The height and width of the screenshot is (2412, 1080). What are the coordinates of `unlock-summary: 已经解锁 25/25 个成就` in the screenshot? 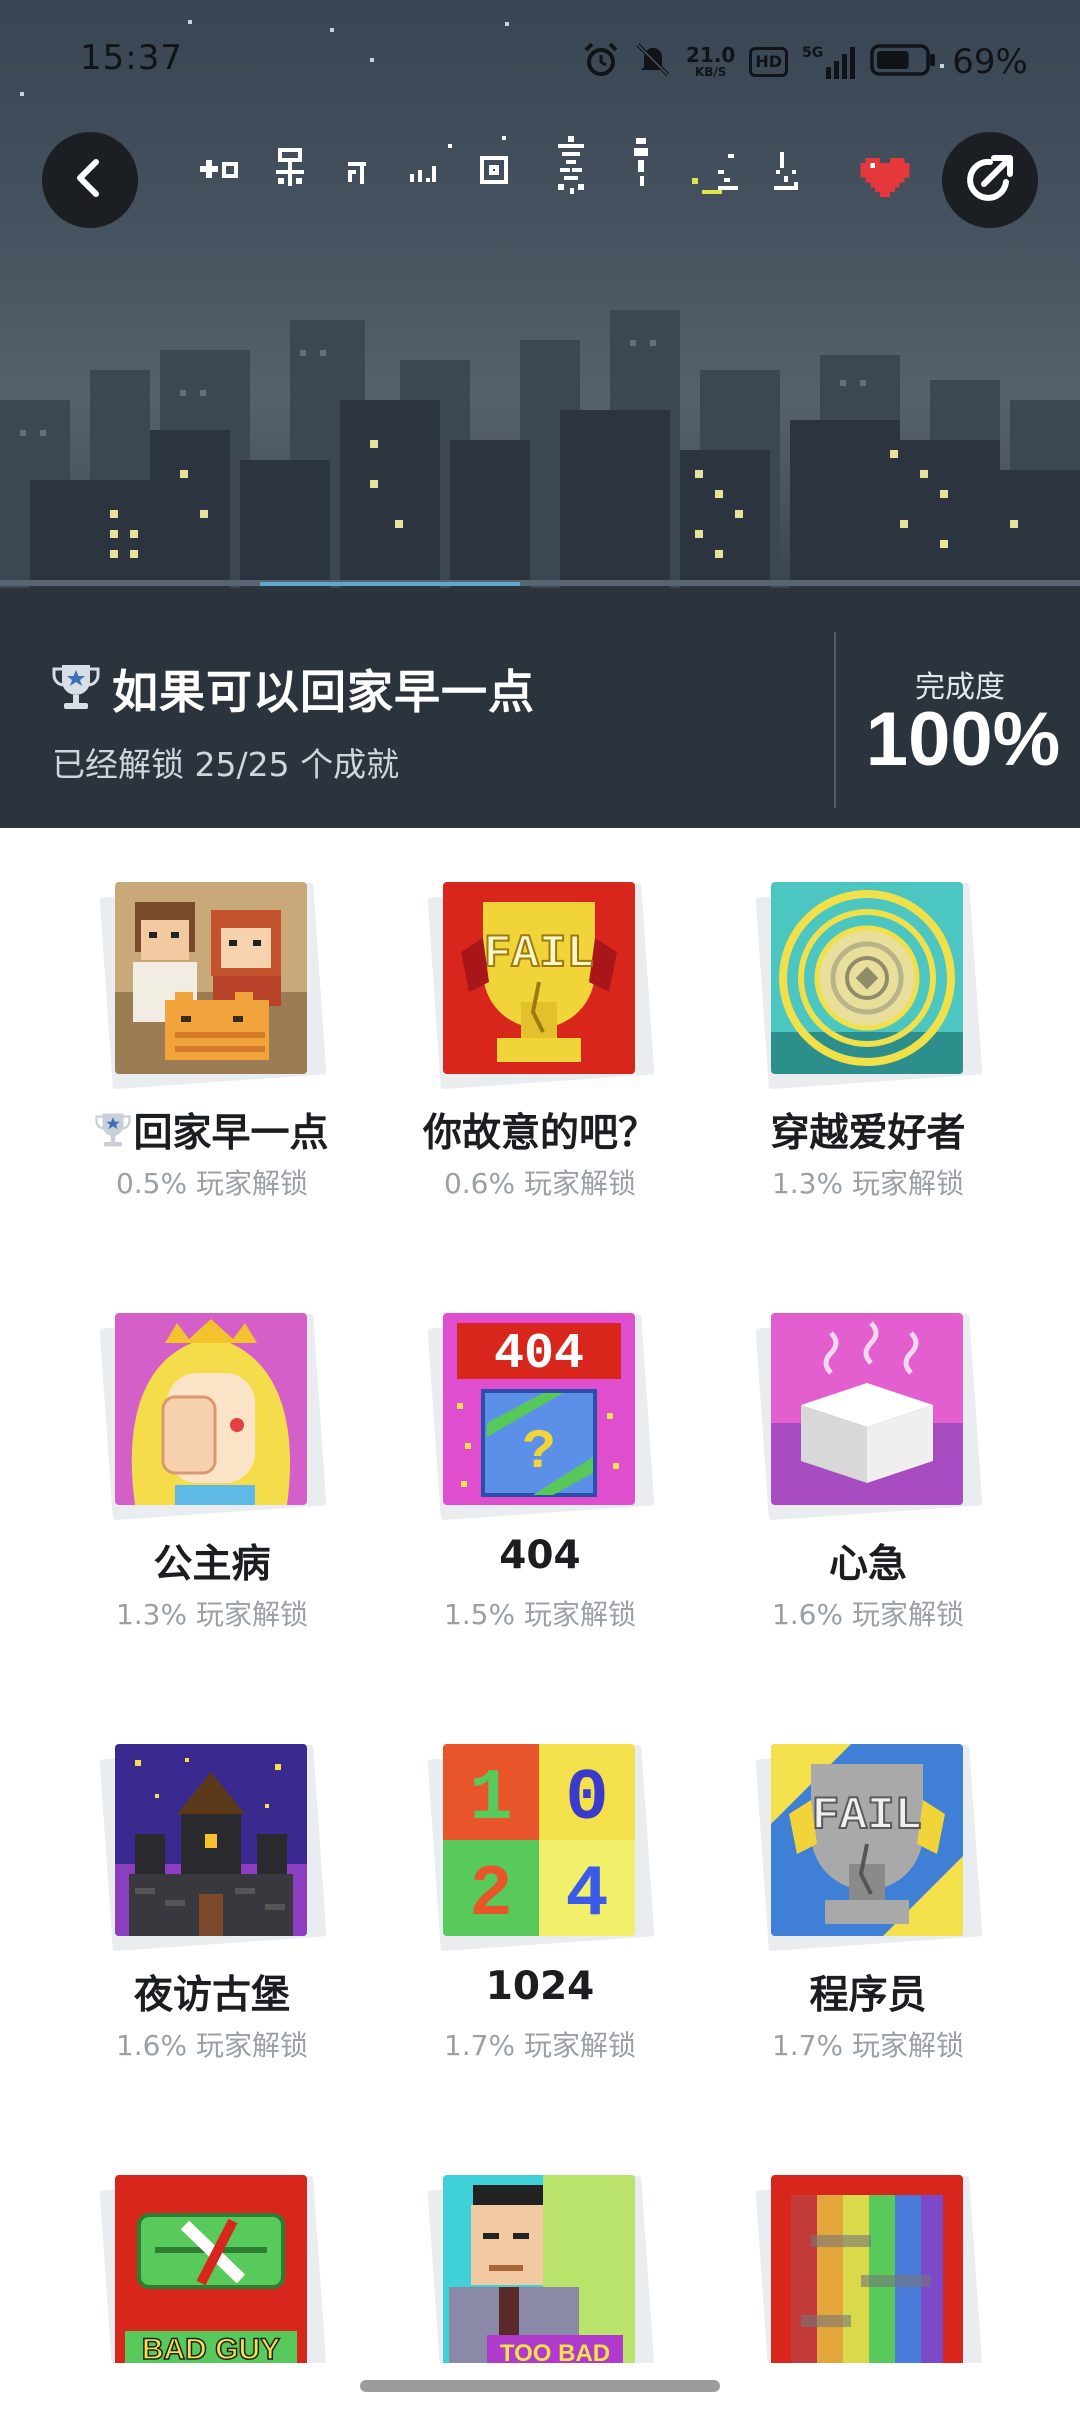 It's located at (226, 764).